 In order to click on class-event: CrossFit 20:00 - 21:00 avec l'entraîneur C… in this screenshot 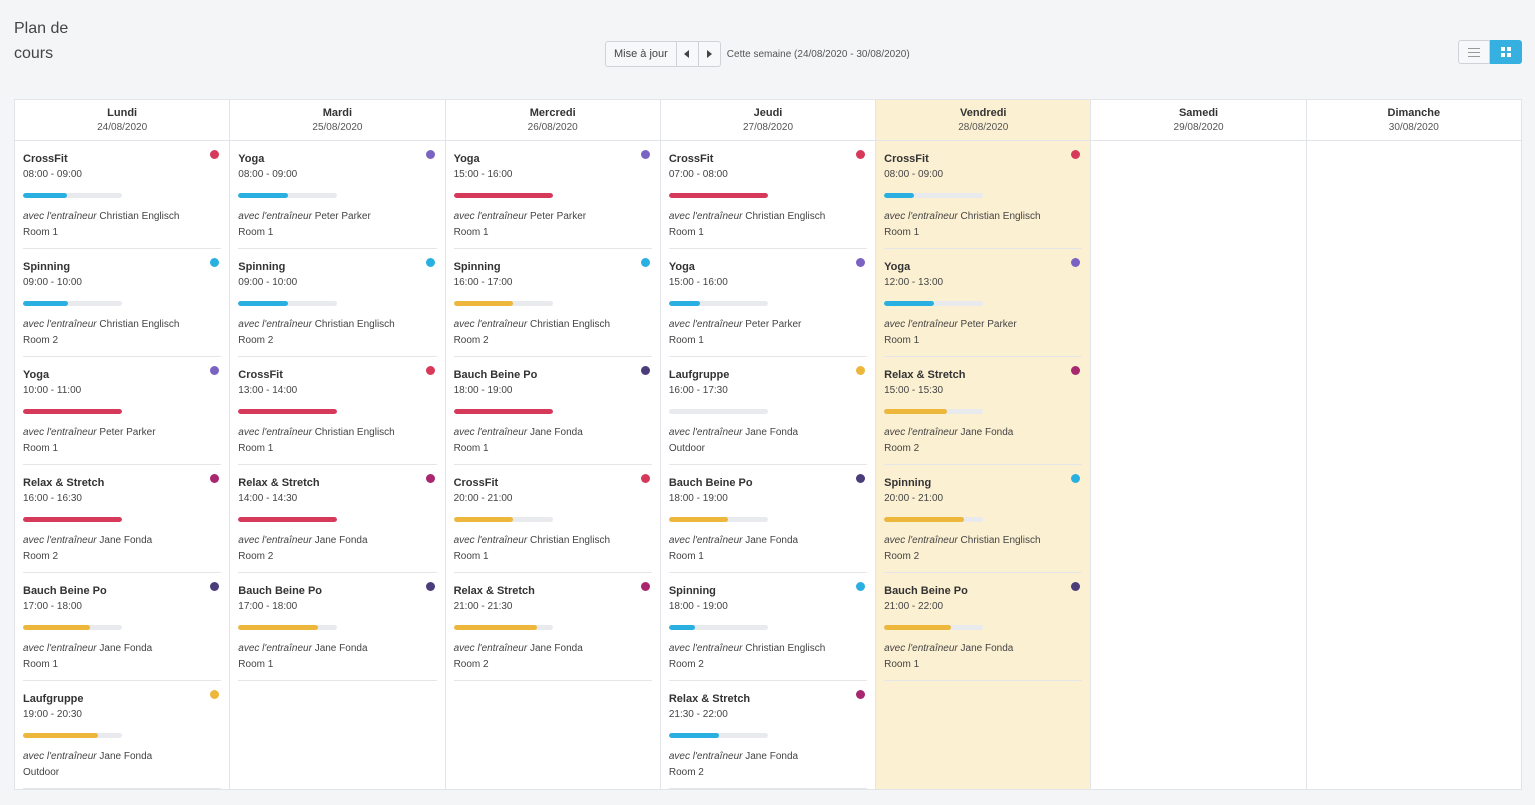, I will do `click(552, 519)`.